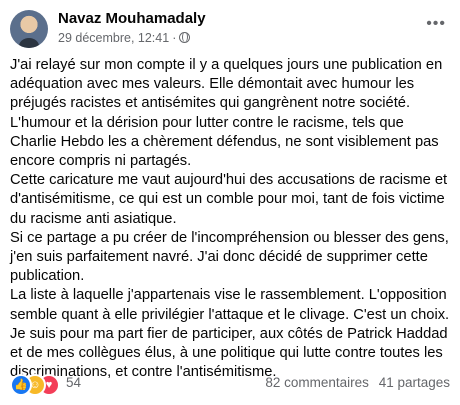  I want to click on post-meta: 29 décembre, 12:41 ·, so click(124, 38).